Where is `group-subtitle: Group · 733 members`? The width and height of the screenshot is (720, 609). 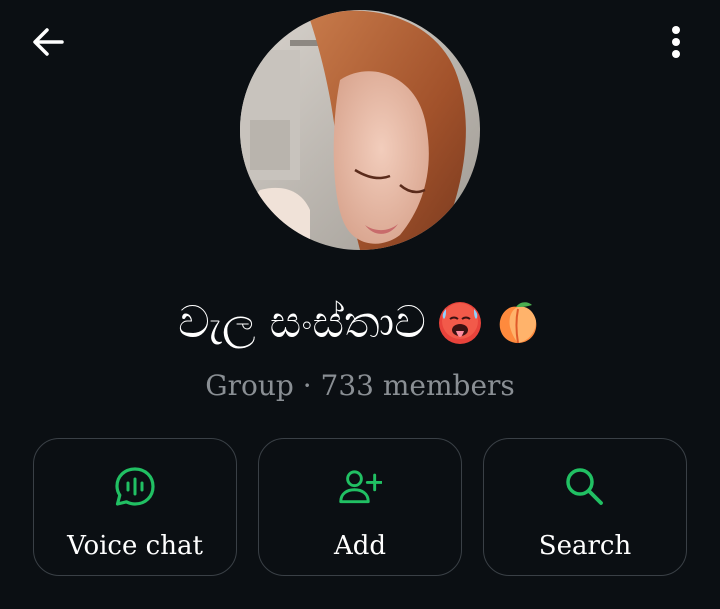 group-subtitle: Group · 733 members is located at coordinates (360, 385).